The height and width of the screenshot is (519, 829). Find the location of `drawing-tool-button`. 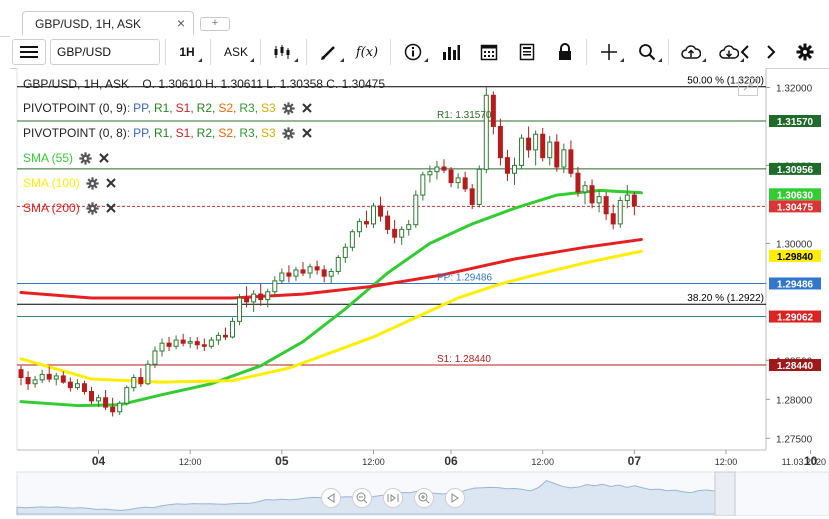

drawing-tool-button is located at coordinates (329, 52).